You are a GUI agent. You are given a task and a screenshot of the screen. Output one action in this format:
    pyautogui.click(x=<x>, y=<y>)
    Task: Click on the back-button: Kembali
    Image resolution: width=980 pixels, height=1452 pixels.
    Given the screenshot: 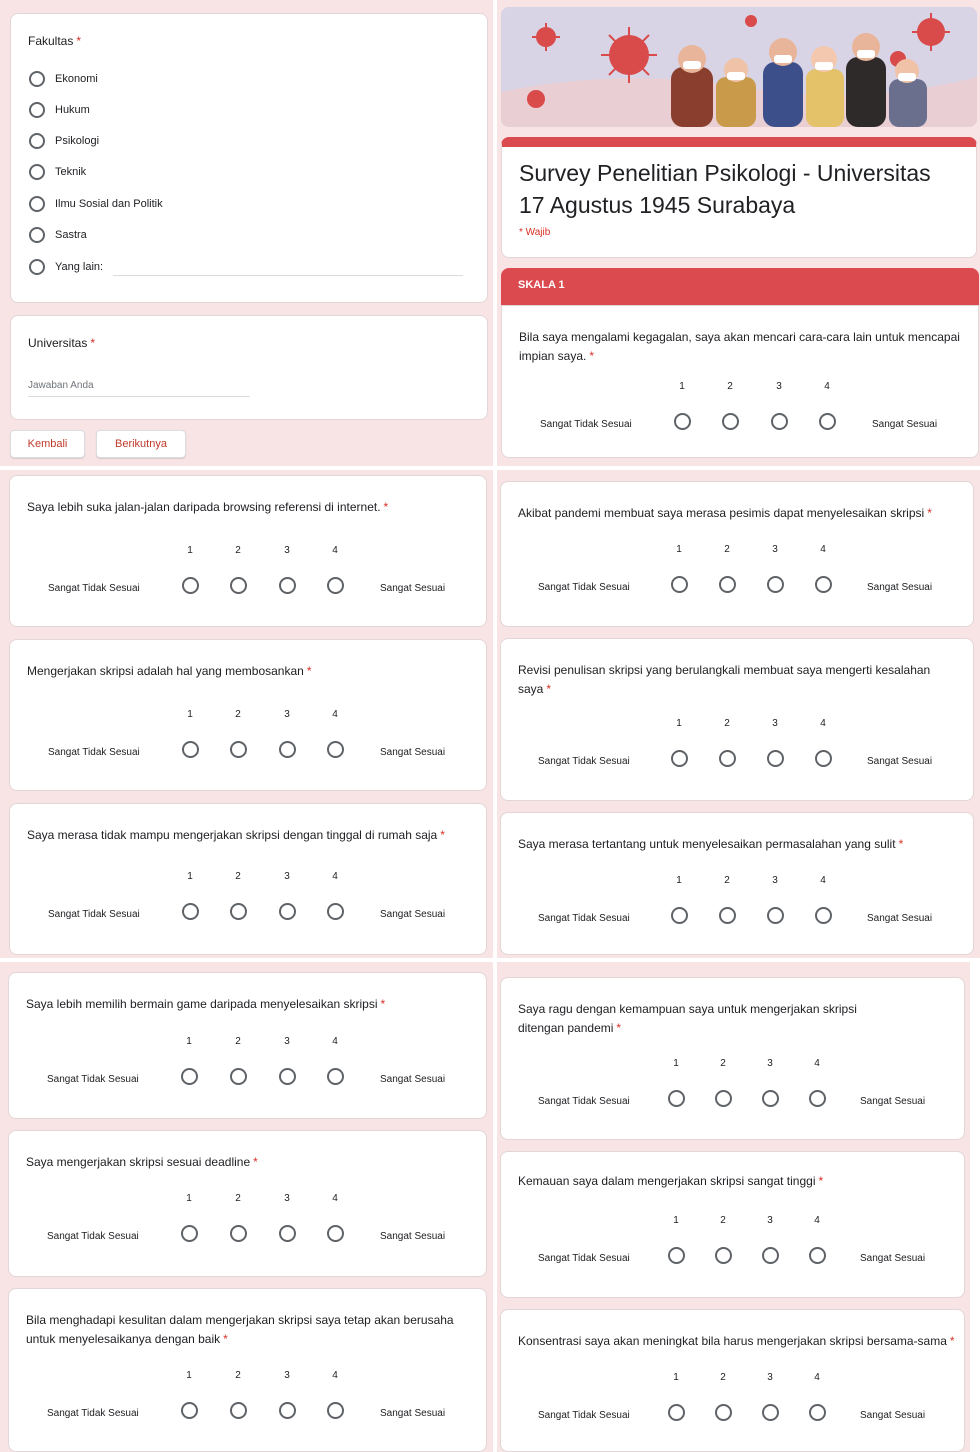 What is the action you would take?
    pyautogui.click(x=47, y=444)
    